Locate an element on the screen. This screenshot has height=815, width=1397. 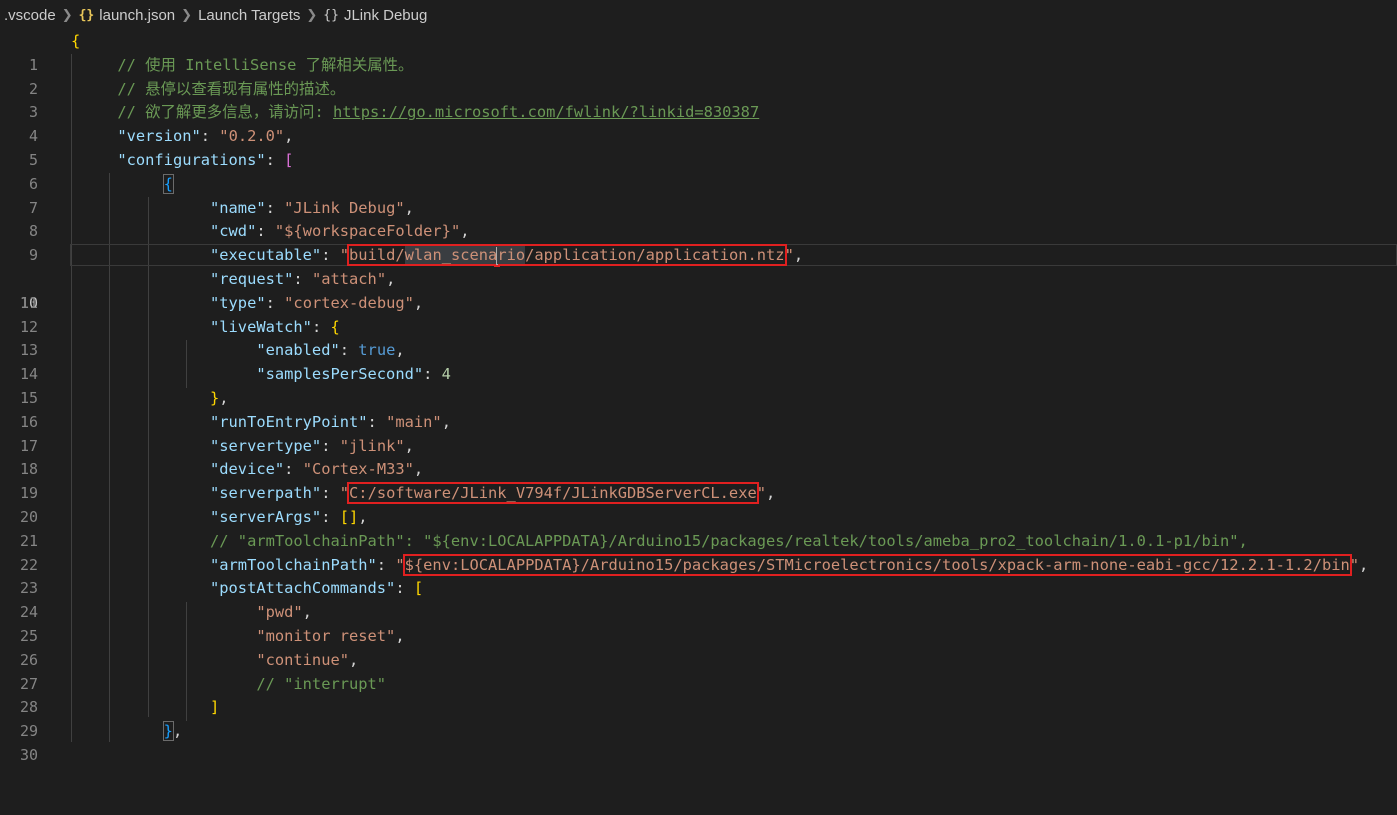
code-line: 2 // 使用 IntelliSense 了解相关属性。 is located at coordinates (698, 76).